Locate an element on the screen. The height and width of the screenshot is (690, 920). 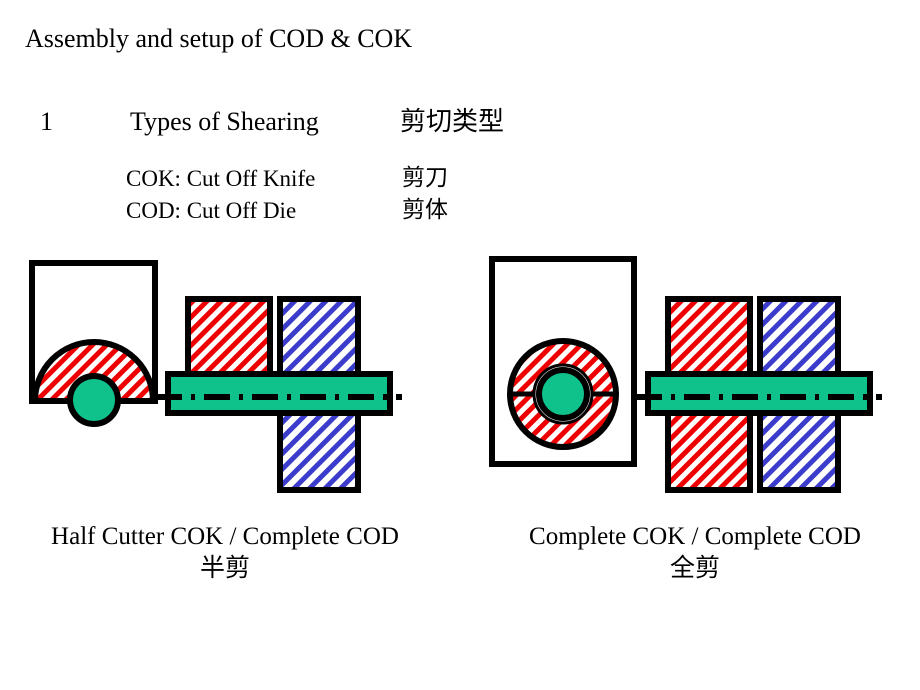
section-label-en: Types of Shearing is located at coordinates (224, 121).